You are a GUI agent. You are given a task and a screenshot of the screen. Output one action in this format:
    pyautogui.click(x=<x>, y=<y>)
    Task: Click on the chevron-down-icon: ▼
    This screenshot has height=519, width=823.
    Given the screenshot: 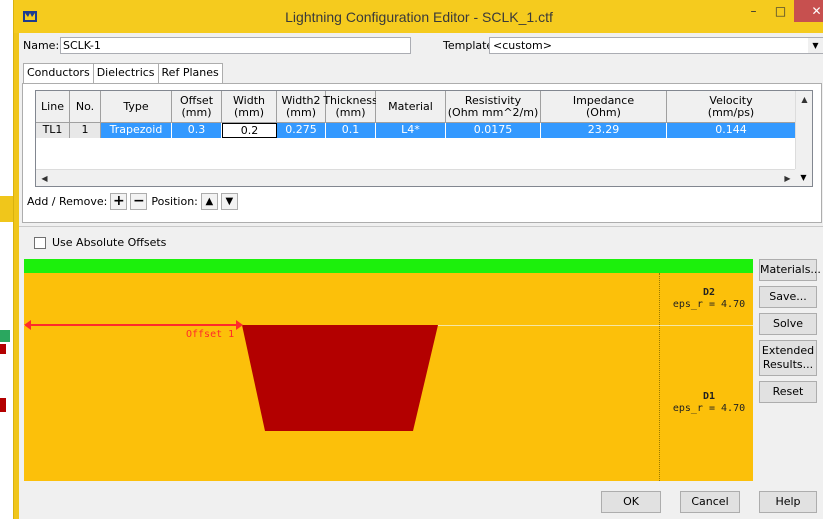 What is the action you would take?
    pyautogui.click(x=815, y=45)
    